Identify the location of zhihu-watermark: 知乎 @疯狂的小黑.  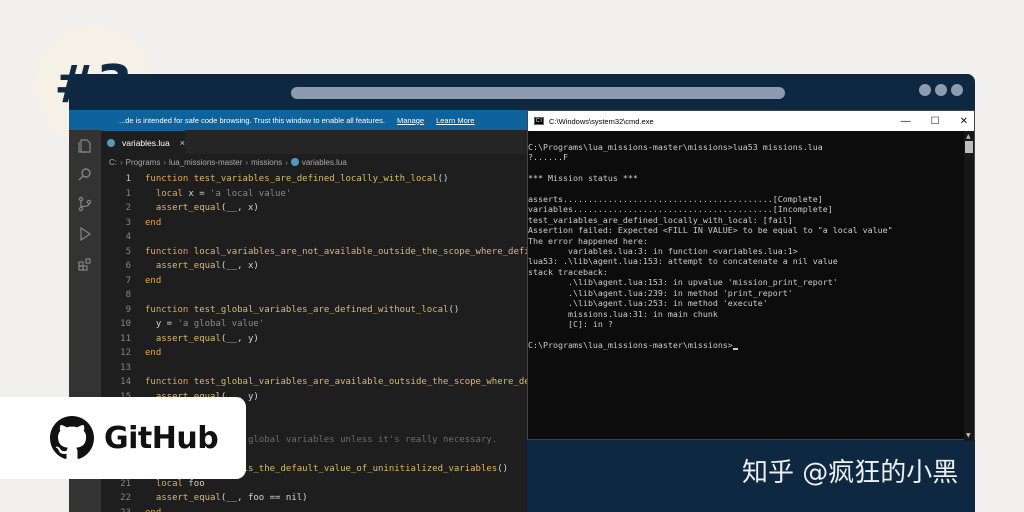
(850, 473).